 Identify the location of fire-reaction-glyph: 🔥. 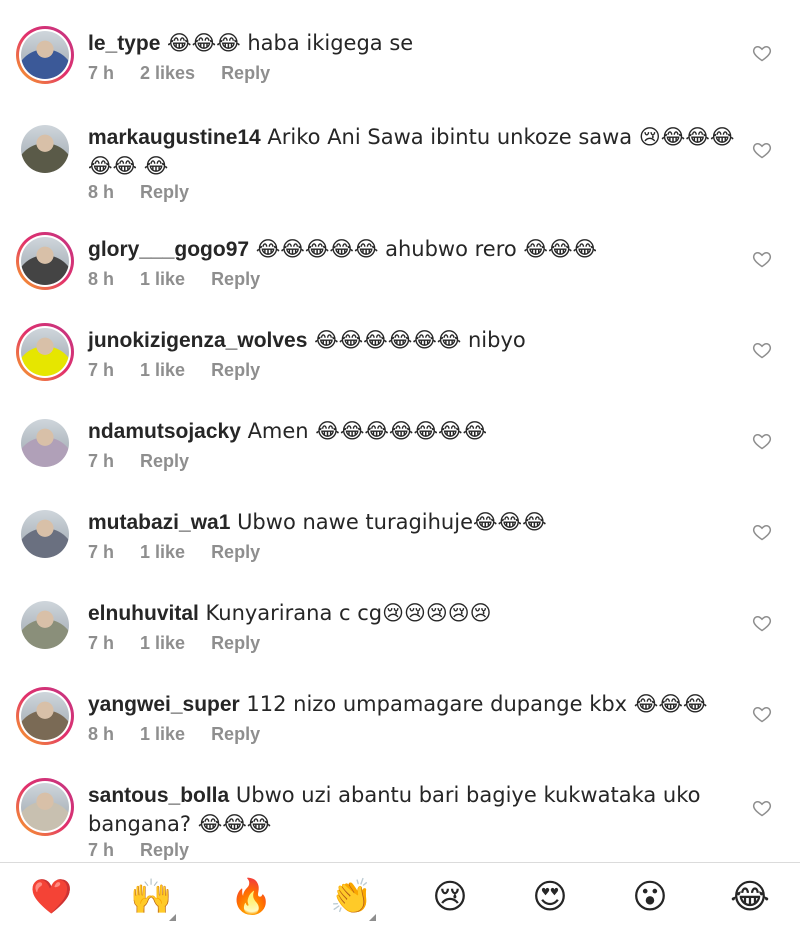
(251, 897).